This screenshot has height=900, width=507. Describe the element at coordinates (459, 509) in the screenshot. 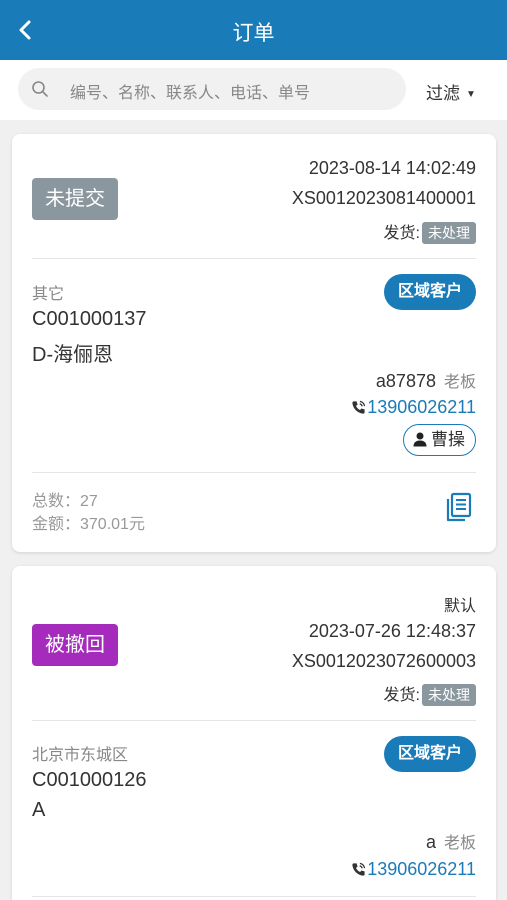

I see `document-icon` at that location.